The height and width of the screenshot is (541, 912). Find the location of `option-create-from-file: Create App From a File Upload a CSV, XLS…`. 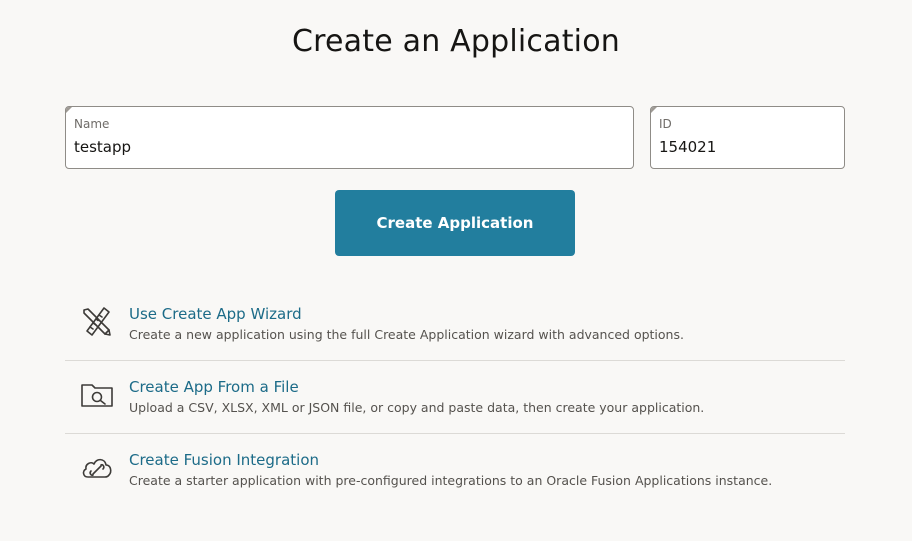

option-create-from-file: Create App From a File Upload a CSV, XLS… is located at coordinates (455, 397).